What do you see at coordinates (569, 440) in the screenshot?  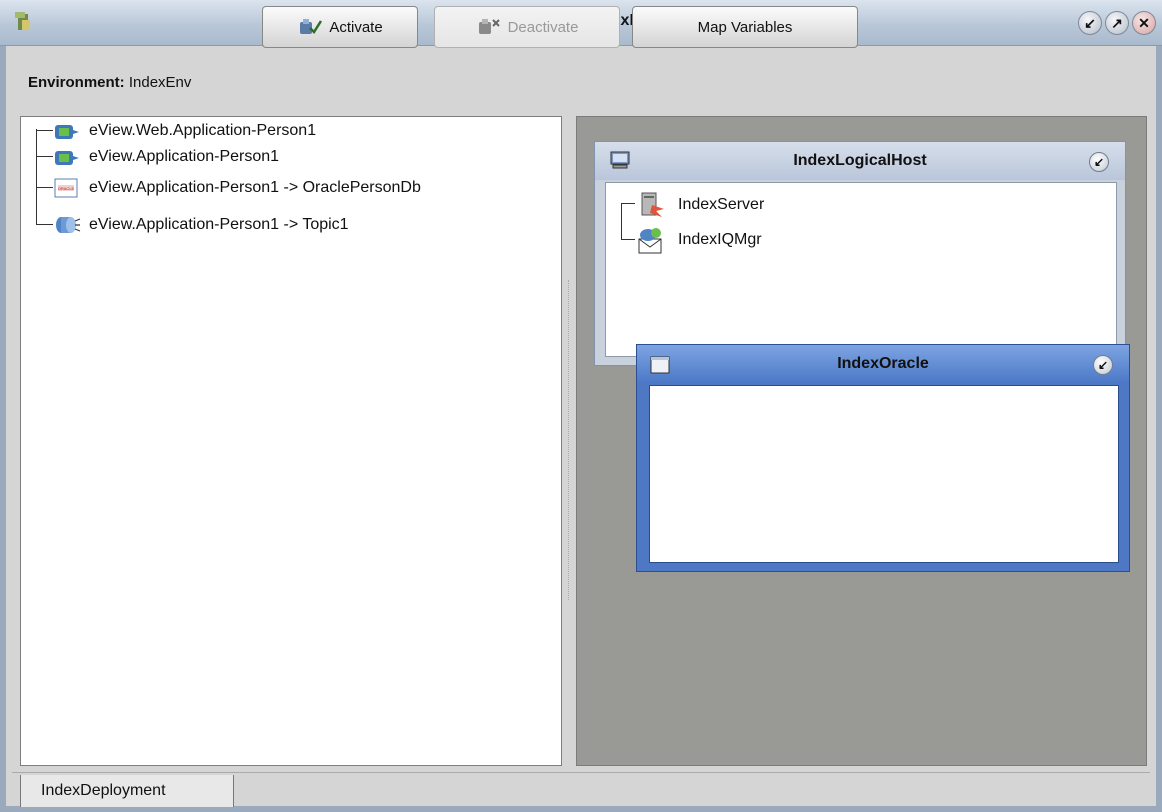 I see `panel-splitter` at bounding box center [569, 440].